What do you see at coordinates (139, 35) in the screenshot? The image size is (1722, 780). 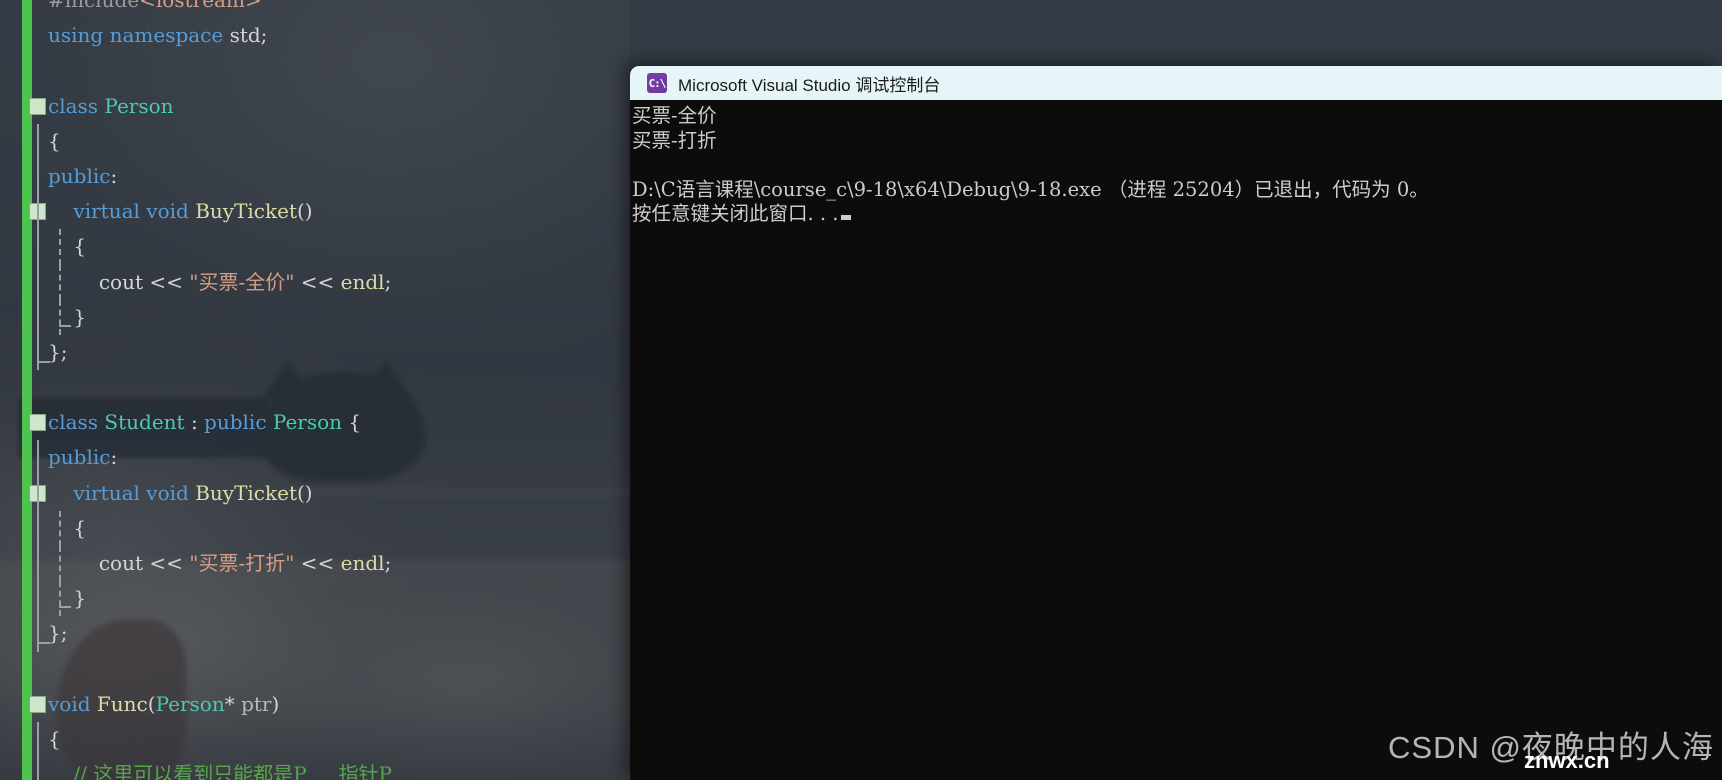 I see `code-token: using namespace` at bounding box center [139, 35].